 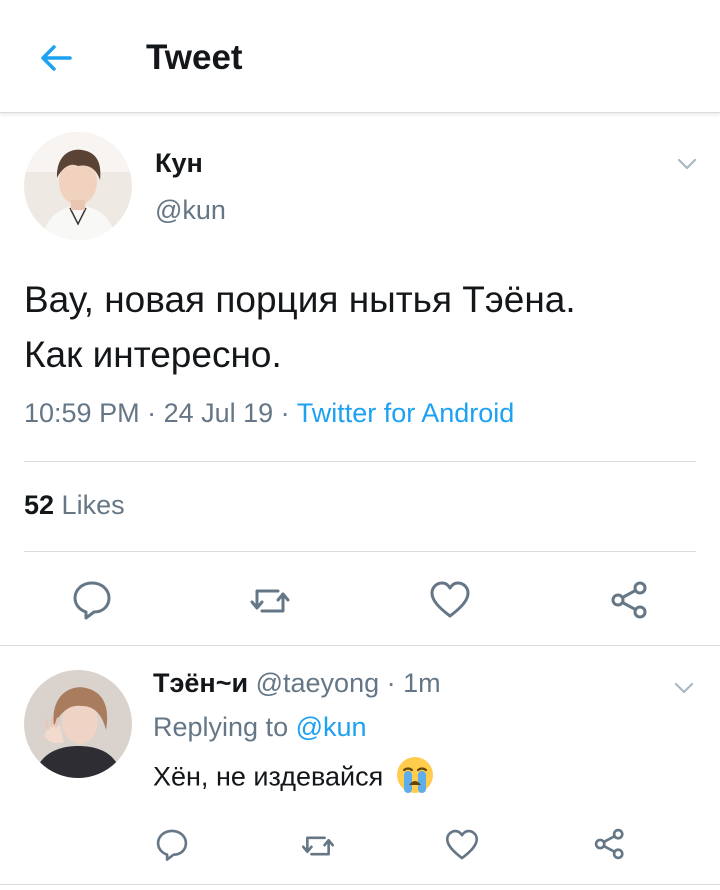 I want to click on tweet-date: 24 Jul 19, so click(x=218, y=413).